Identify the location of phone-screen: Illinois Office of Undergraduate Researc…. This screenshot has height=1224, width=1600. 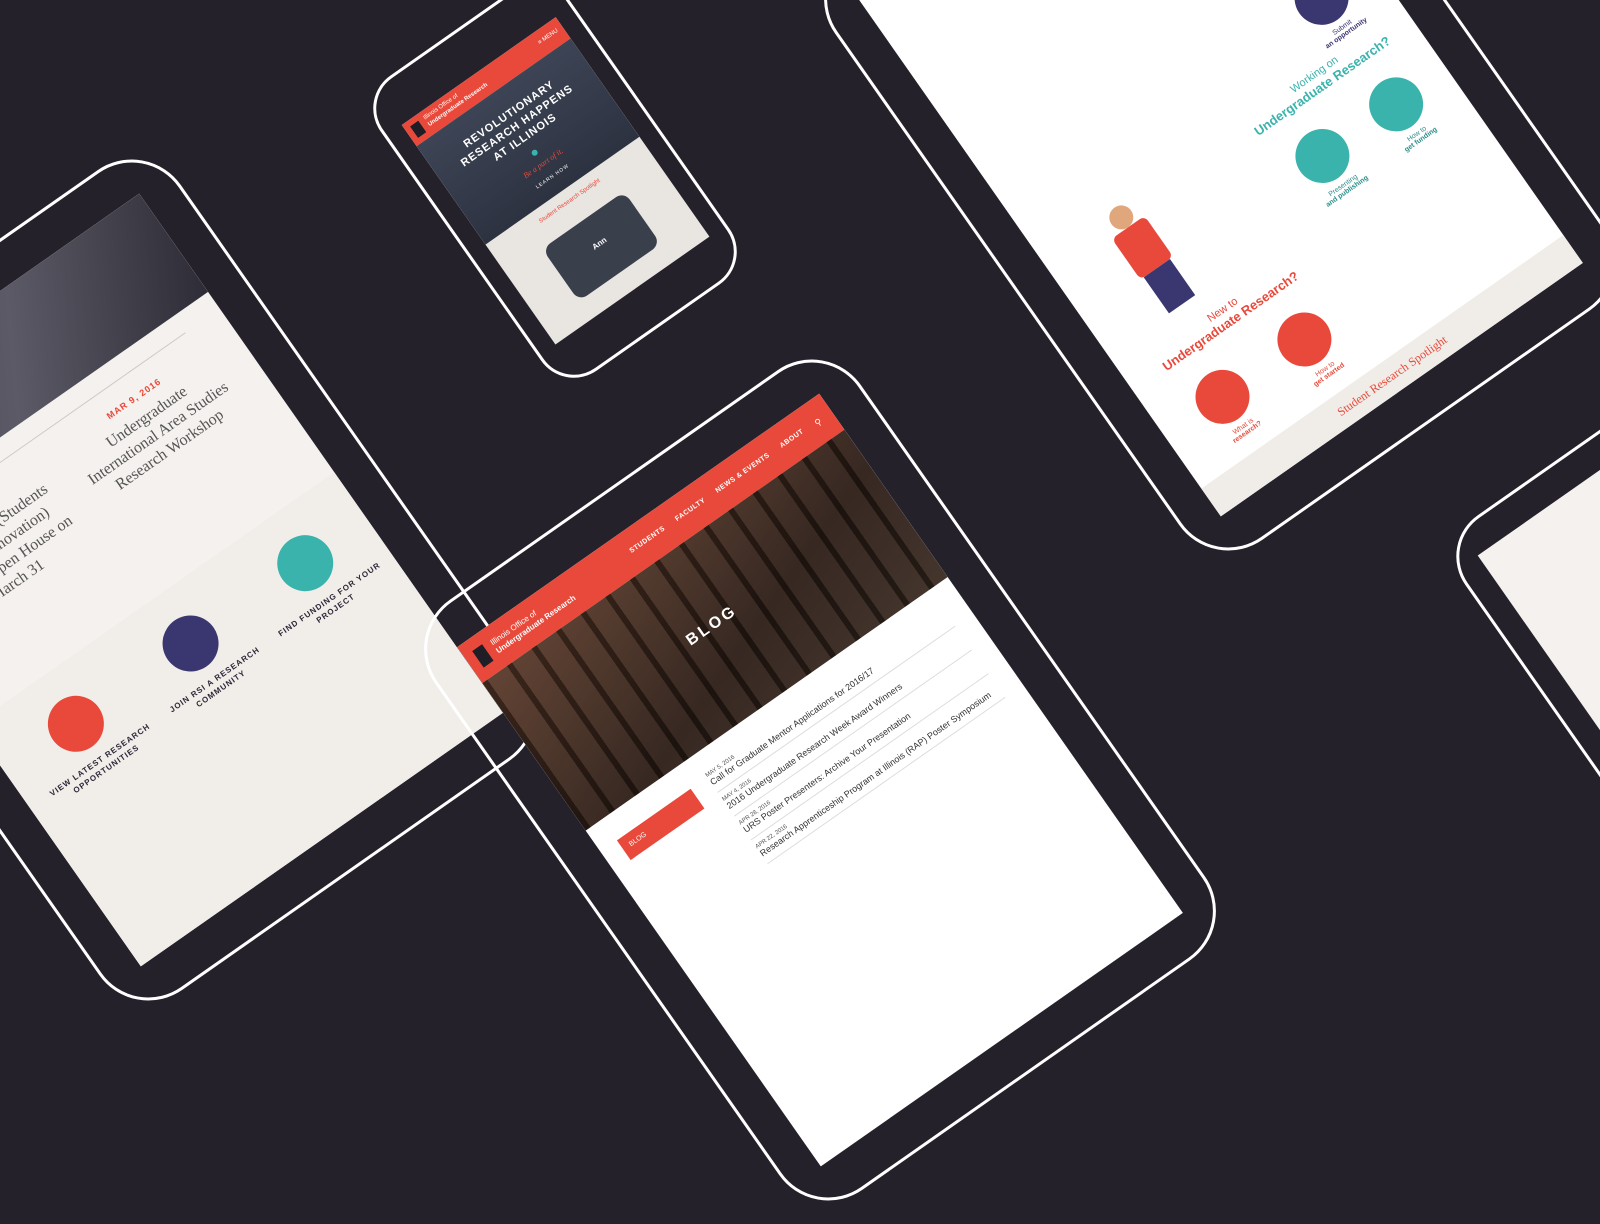
(555, 181).